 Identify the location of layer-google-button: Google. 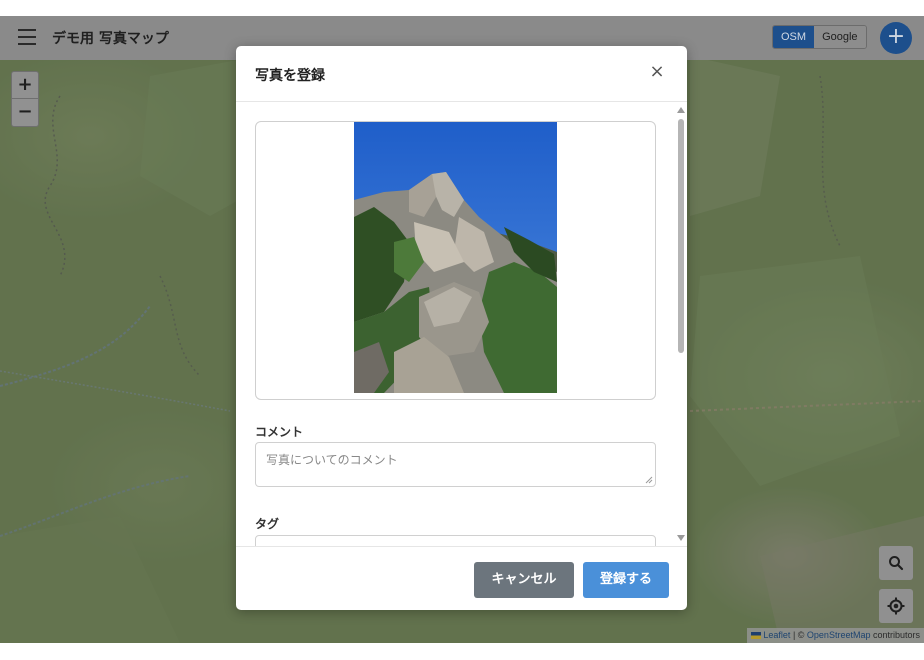
(840, 37).